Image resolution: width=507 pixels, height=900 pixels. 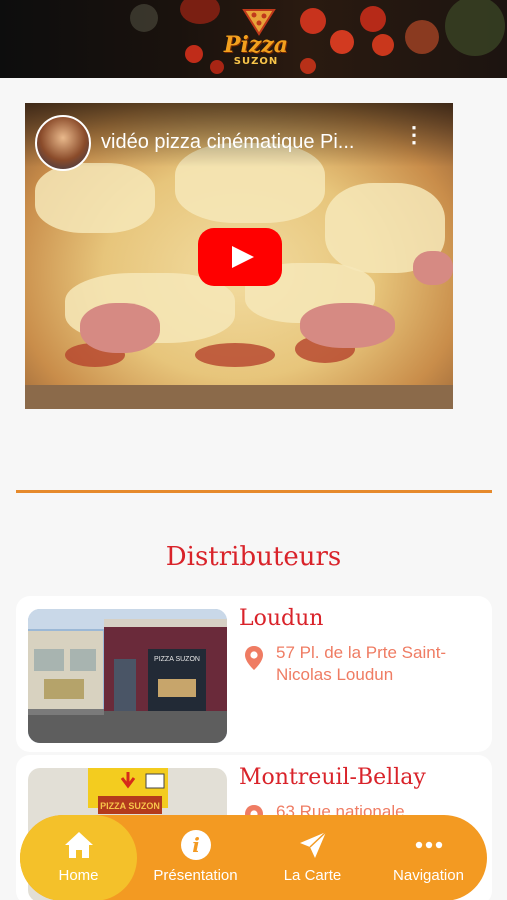 I want to click on logo-text: Pizza, so click(x=256, y=45).